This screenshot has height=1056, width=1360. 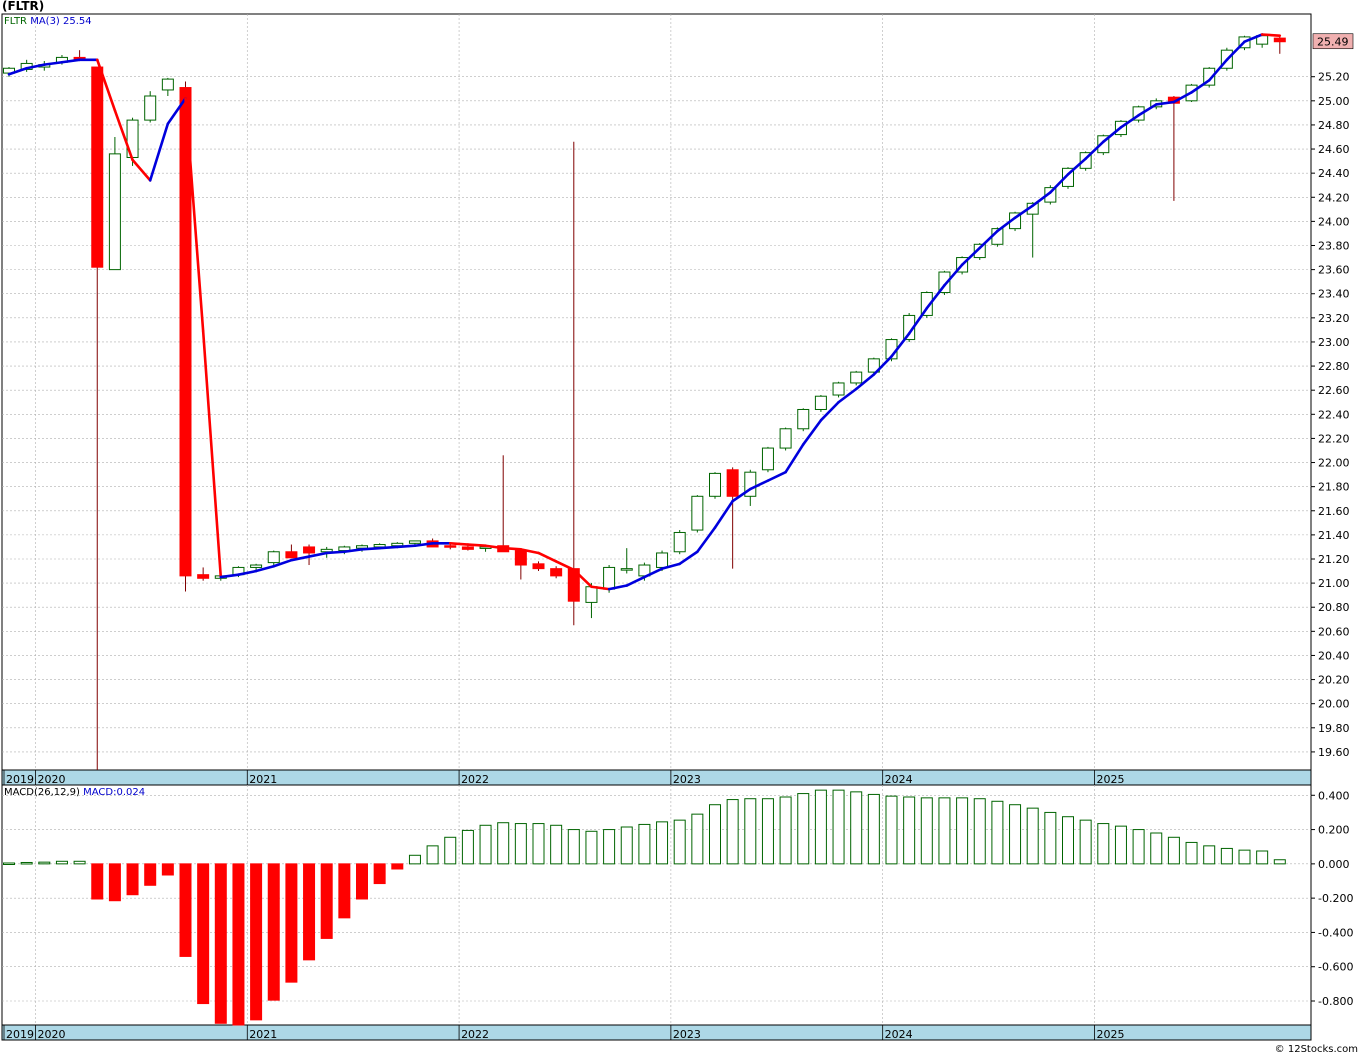 What do you see at coordinates (1334, 438) in the screenshot?
I see `price-tick-label: 22.20` at bounding box center [1334, 438].